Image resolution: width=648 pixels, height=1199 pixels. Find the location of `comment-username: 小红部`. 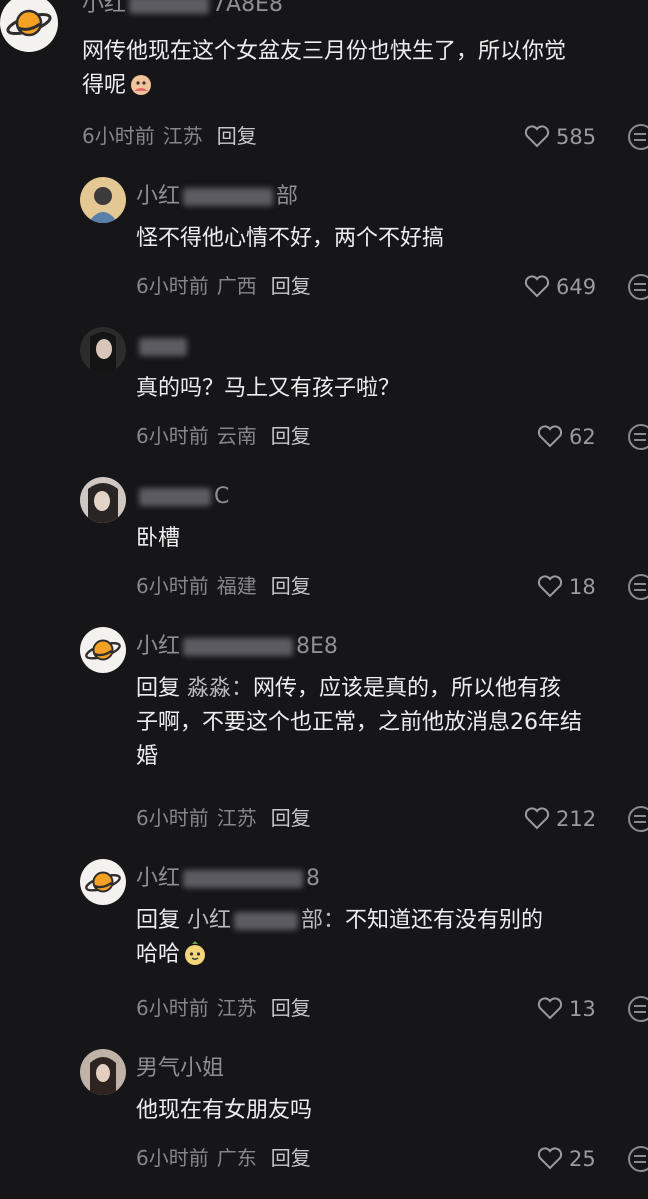

comment-username: 小红部 is located at coordinates (217, 197).